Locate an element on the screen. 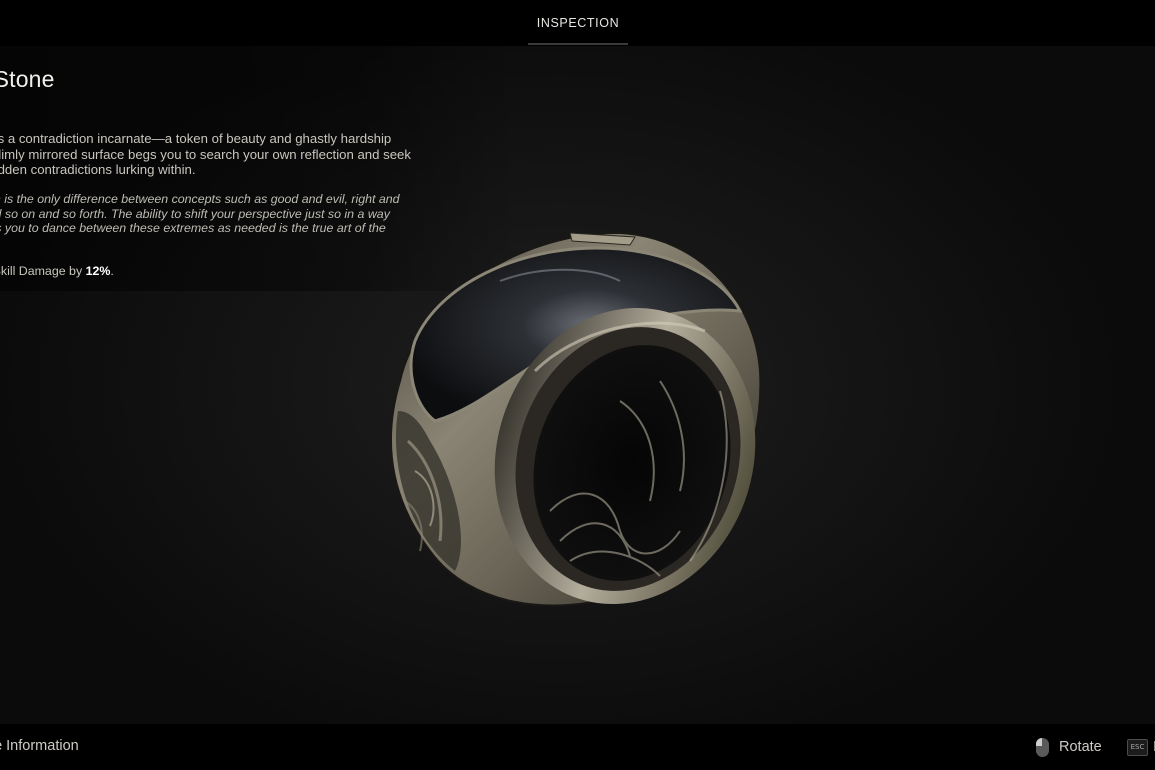 Image resolution: width=1155 pixels, height=770 pixels. tab-inspection: INSPECTION is located at coordinates (578, 23).